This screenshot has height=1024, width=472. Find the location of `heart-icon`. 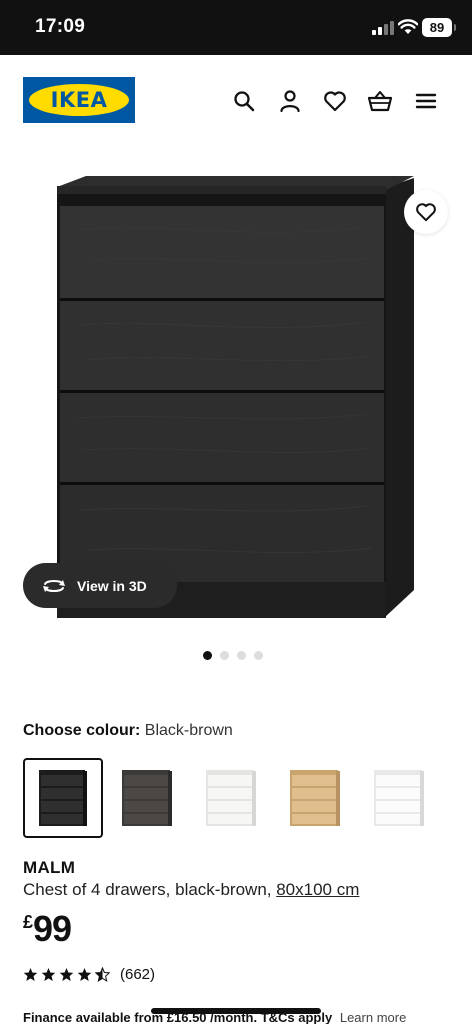

heart-icon is located at coordinates (335, 101).